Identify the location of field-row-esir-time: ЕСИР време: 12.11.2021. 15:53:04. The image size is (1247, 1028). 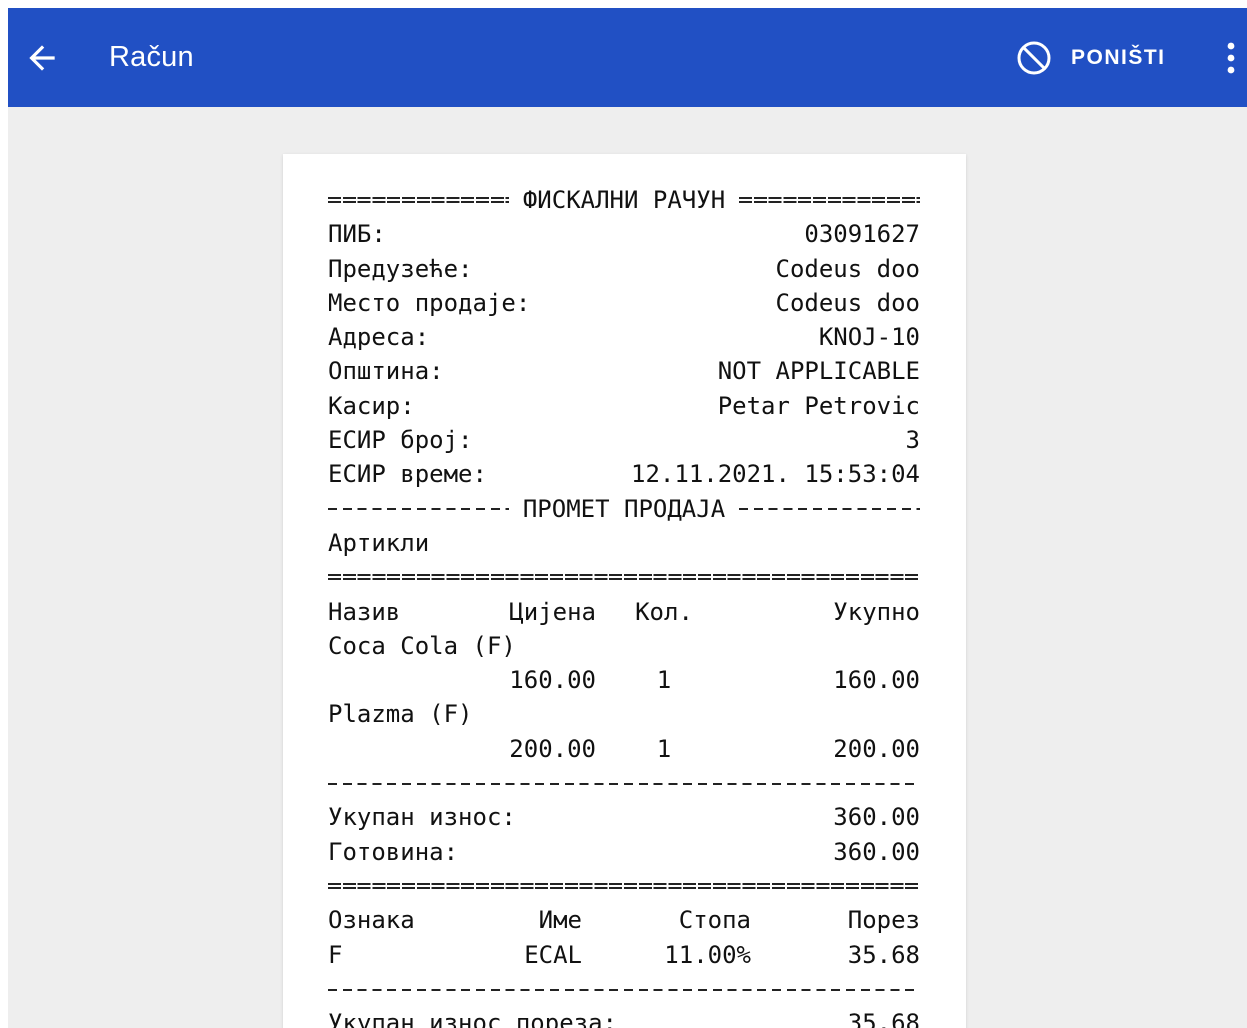
(624, 474).